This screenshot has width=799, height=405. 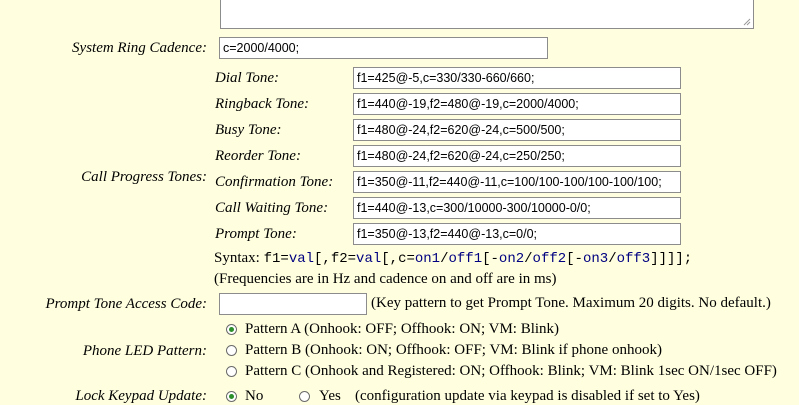 I want to click on syntax-keyword: off1, so click(x=465, y=259).